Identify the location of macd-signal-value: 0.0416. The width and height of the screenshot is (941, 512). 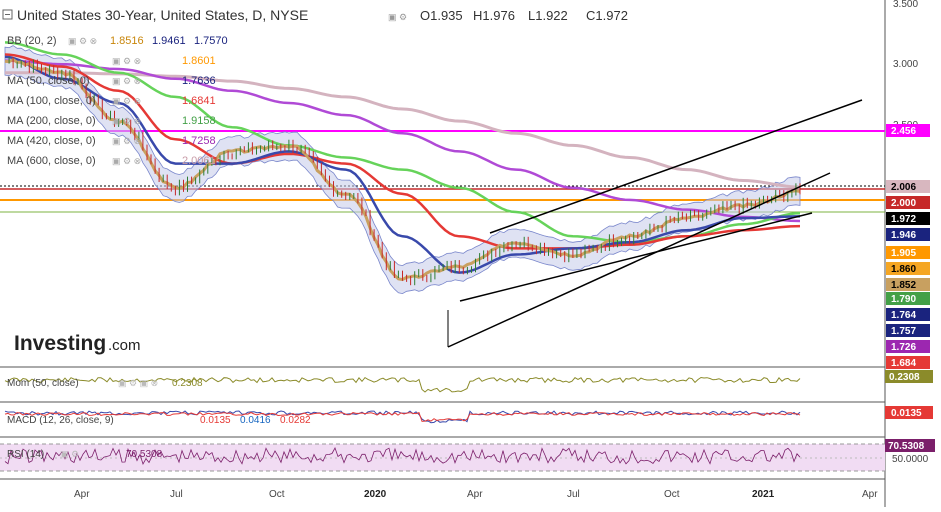
(255, 420).